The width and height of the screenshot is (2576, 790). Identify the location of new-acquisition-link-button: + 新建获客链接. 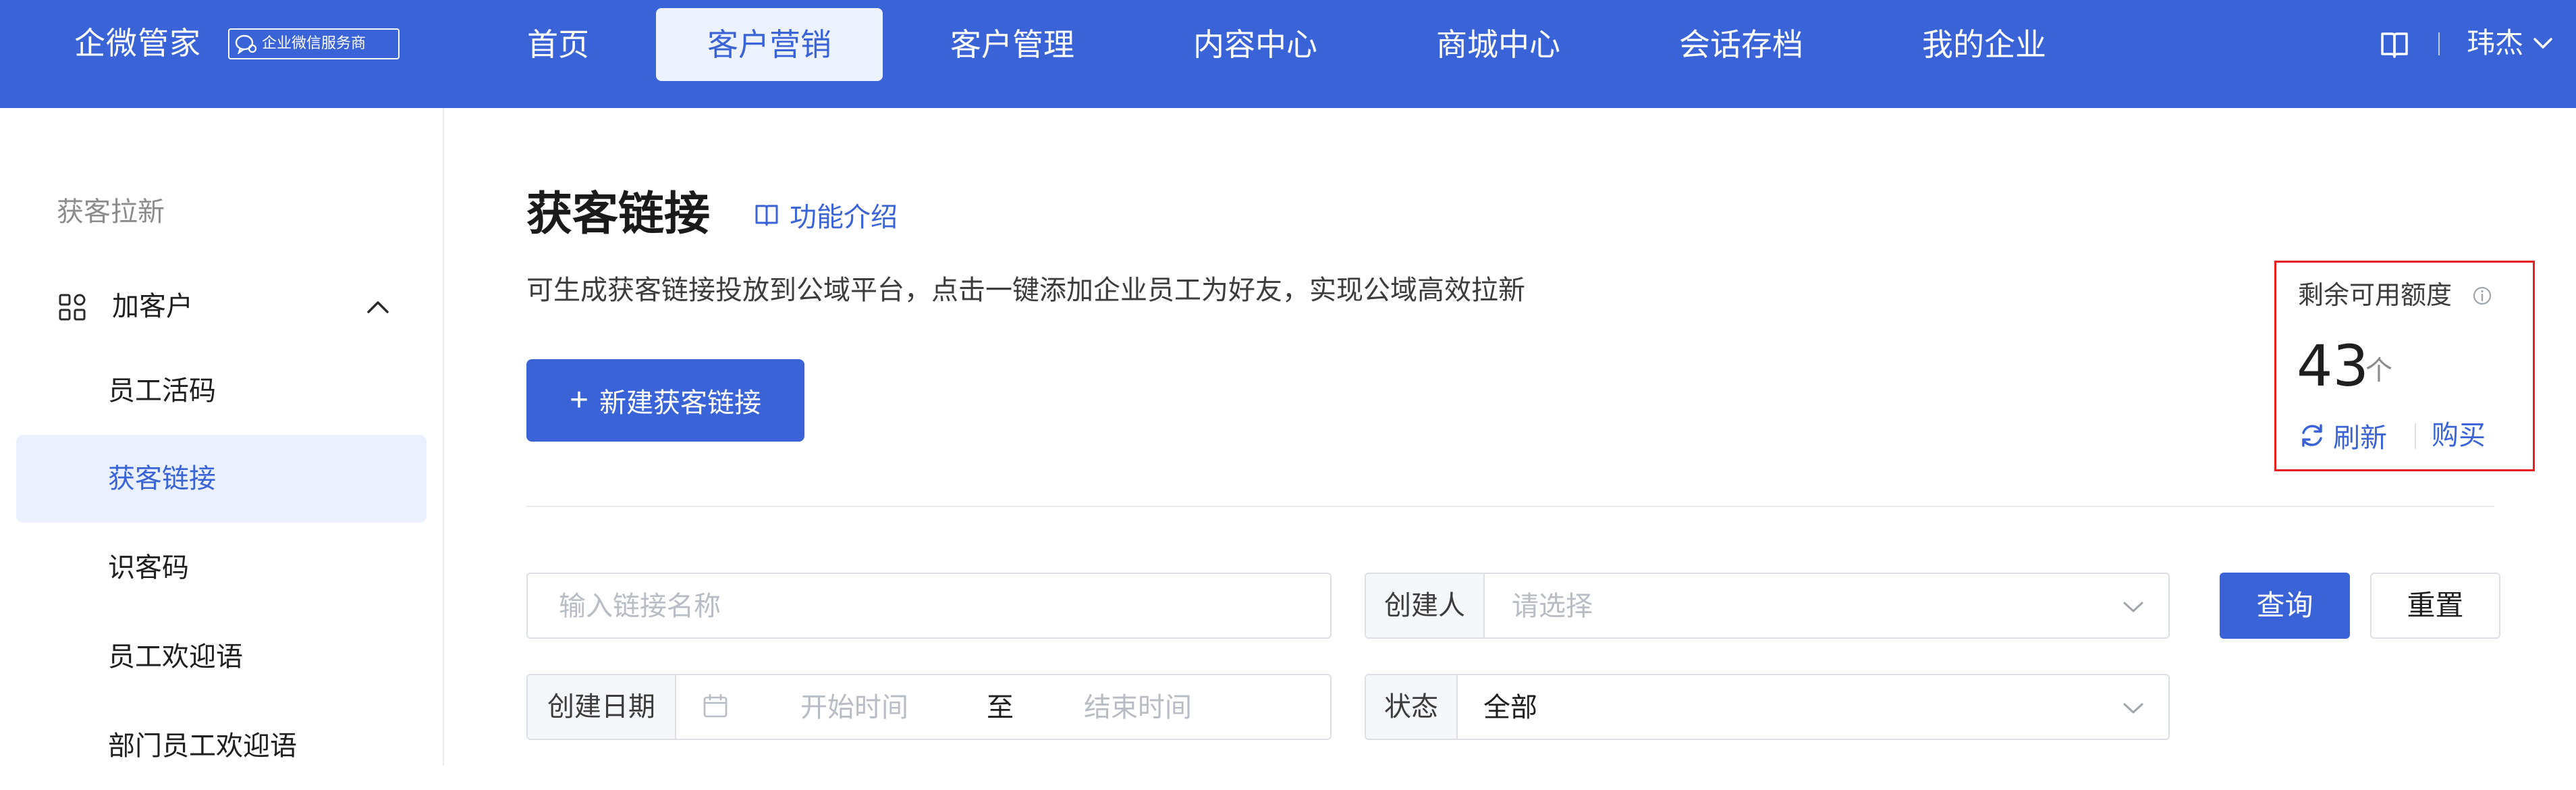
(665, 400).